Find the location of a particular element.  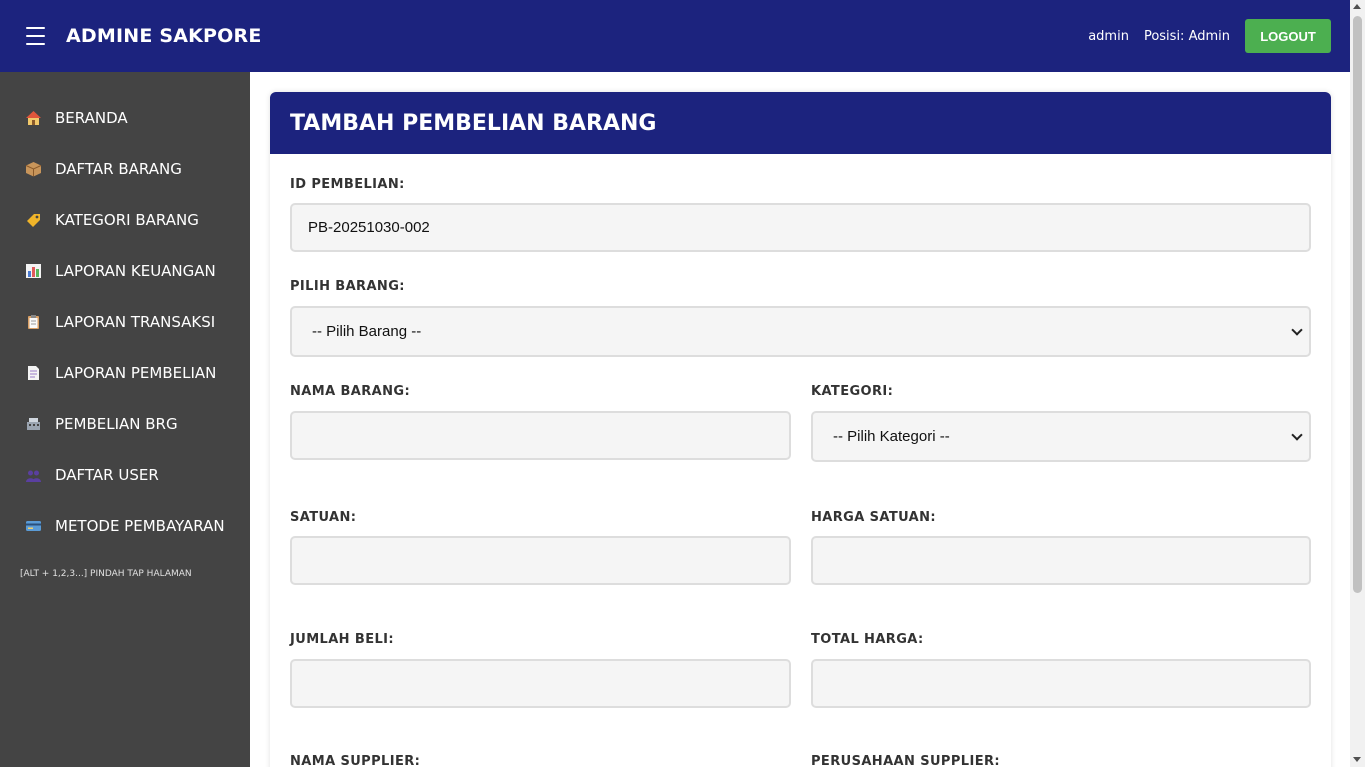

nama-barang-label: NAMA BARANG: is located at coordinates (350, 391).